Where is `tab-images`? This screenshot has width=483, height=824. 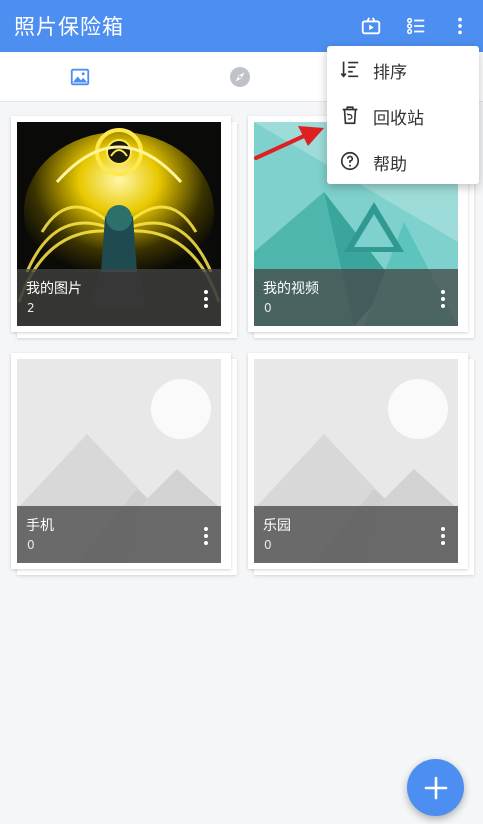
tab-images is located at coordinates (80, 77).